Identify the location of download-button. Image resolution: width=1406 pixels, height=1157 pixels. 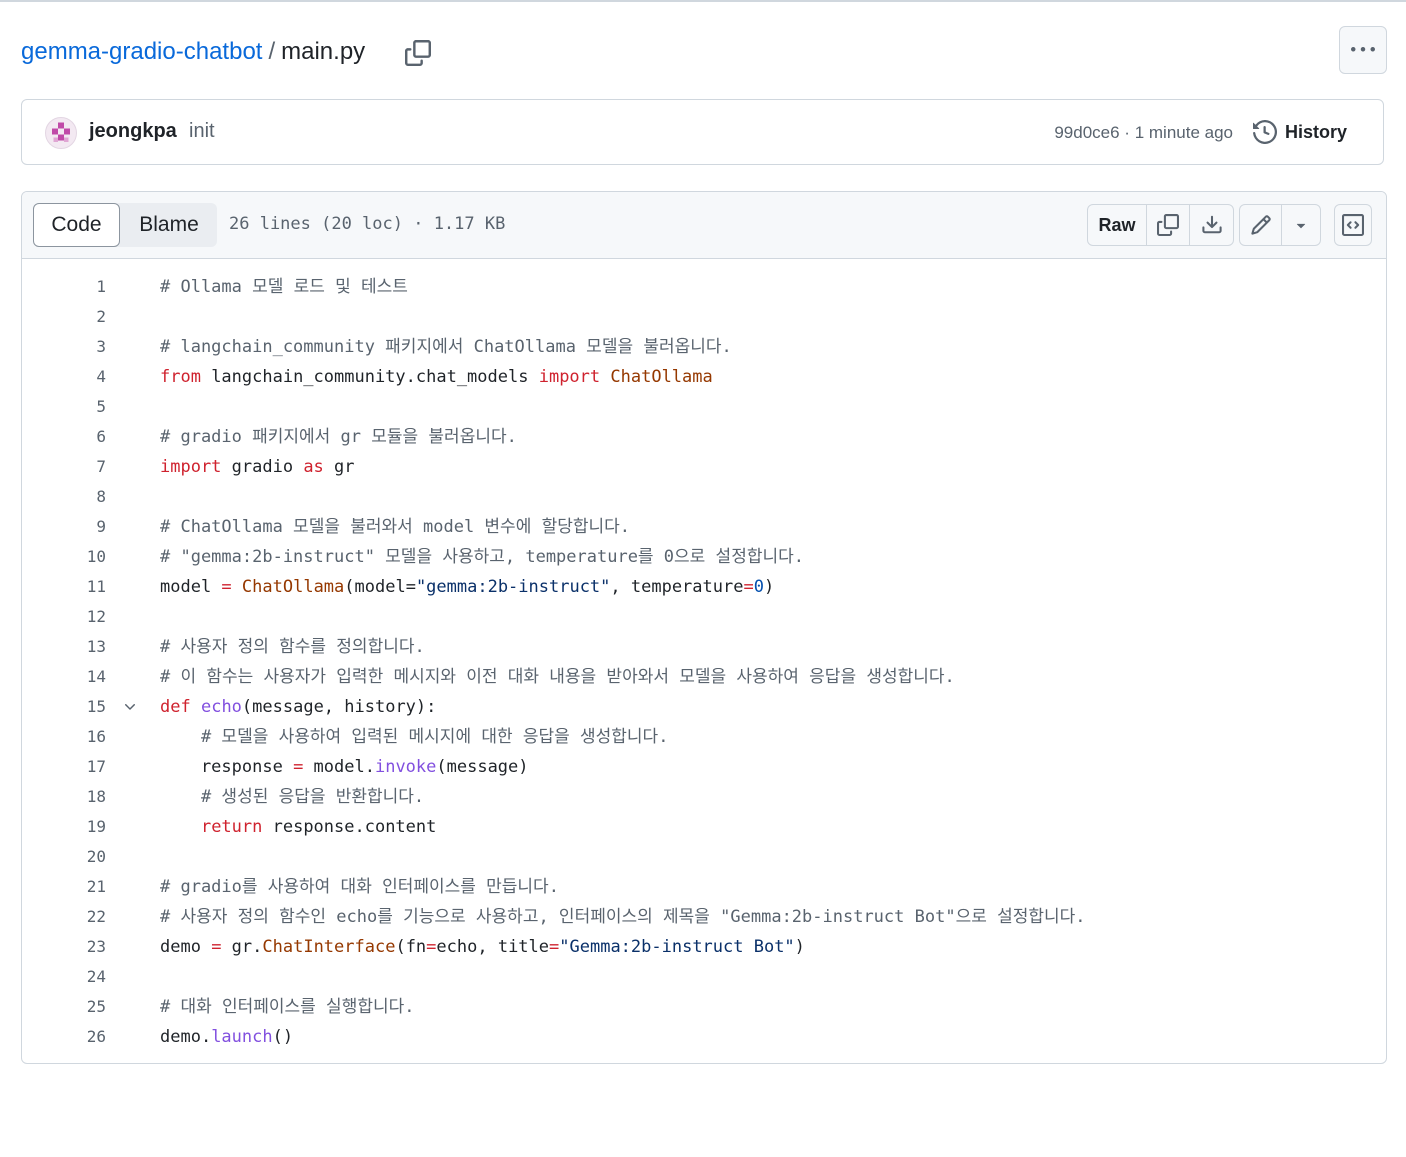
(1211, 225).